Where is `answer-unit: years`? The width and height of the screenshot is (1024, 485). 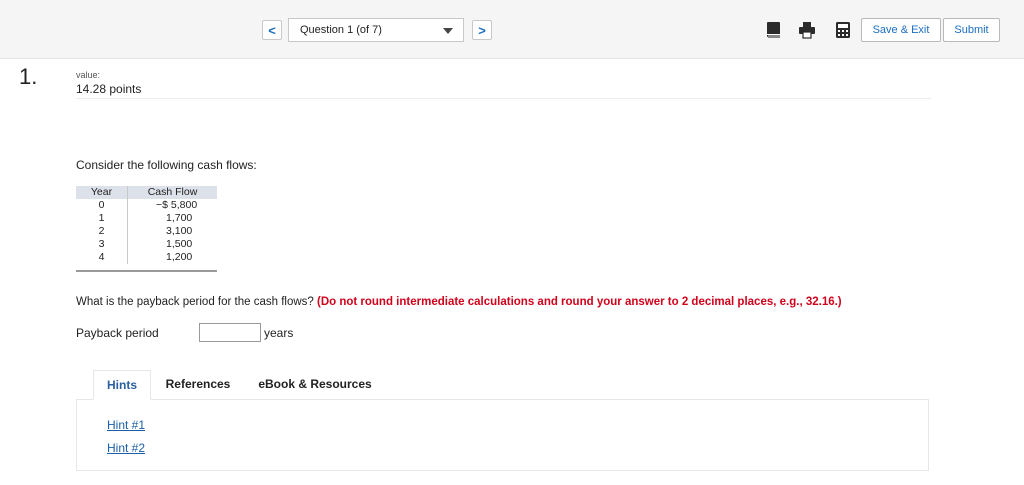 answer-unit: years is located at coordinates (279, 333).